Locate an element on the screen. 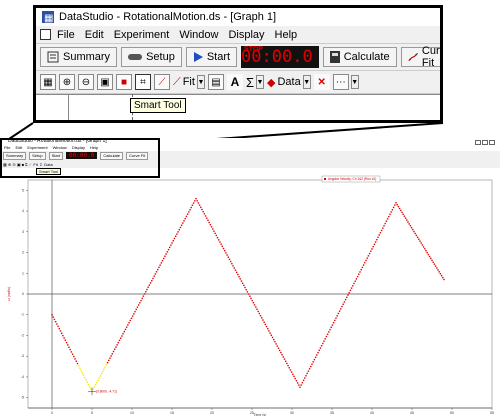  y-tick-label: 5 is located at coordinates (23, 190).